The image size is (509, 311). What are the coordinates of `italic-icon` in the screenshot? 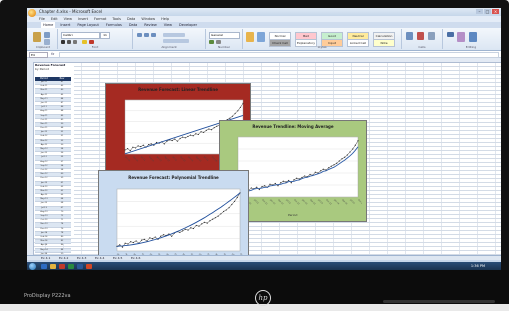 It's located at (69, 42).